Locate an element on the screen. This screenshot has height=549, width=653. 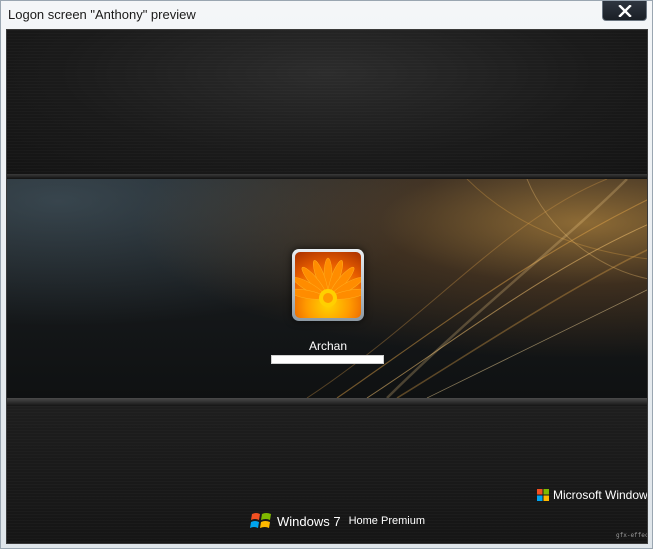
close-icon is located at coordinates (624, 10).